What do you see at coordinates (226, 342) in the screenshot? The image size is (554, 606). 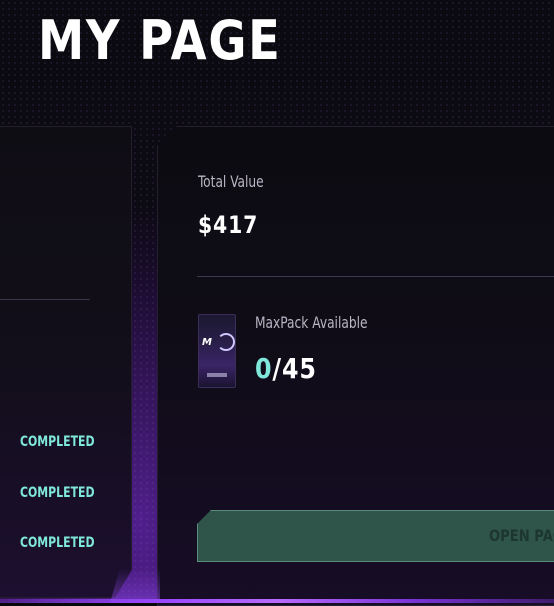 I see `maxpack-swoosh-icon` at bounding box center [226, 342].